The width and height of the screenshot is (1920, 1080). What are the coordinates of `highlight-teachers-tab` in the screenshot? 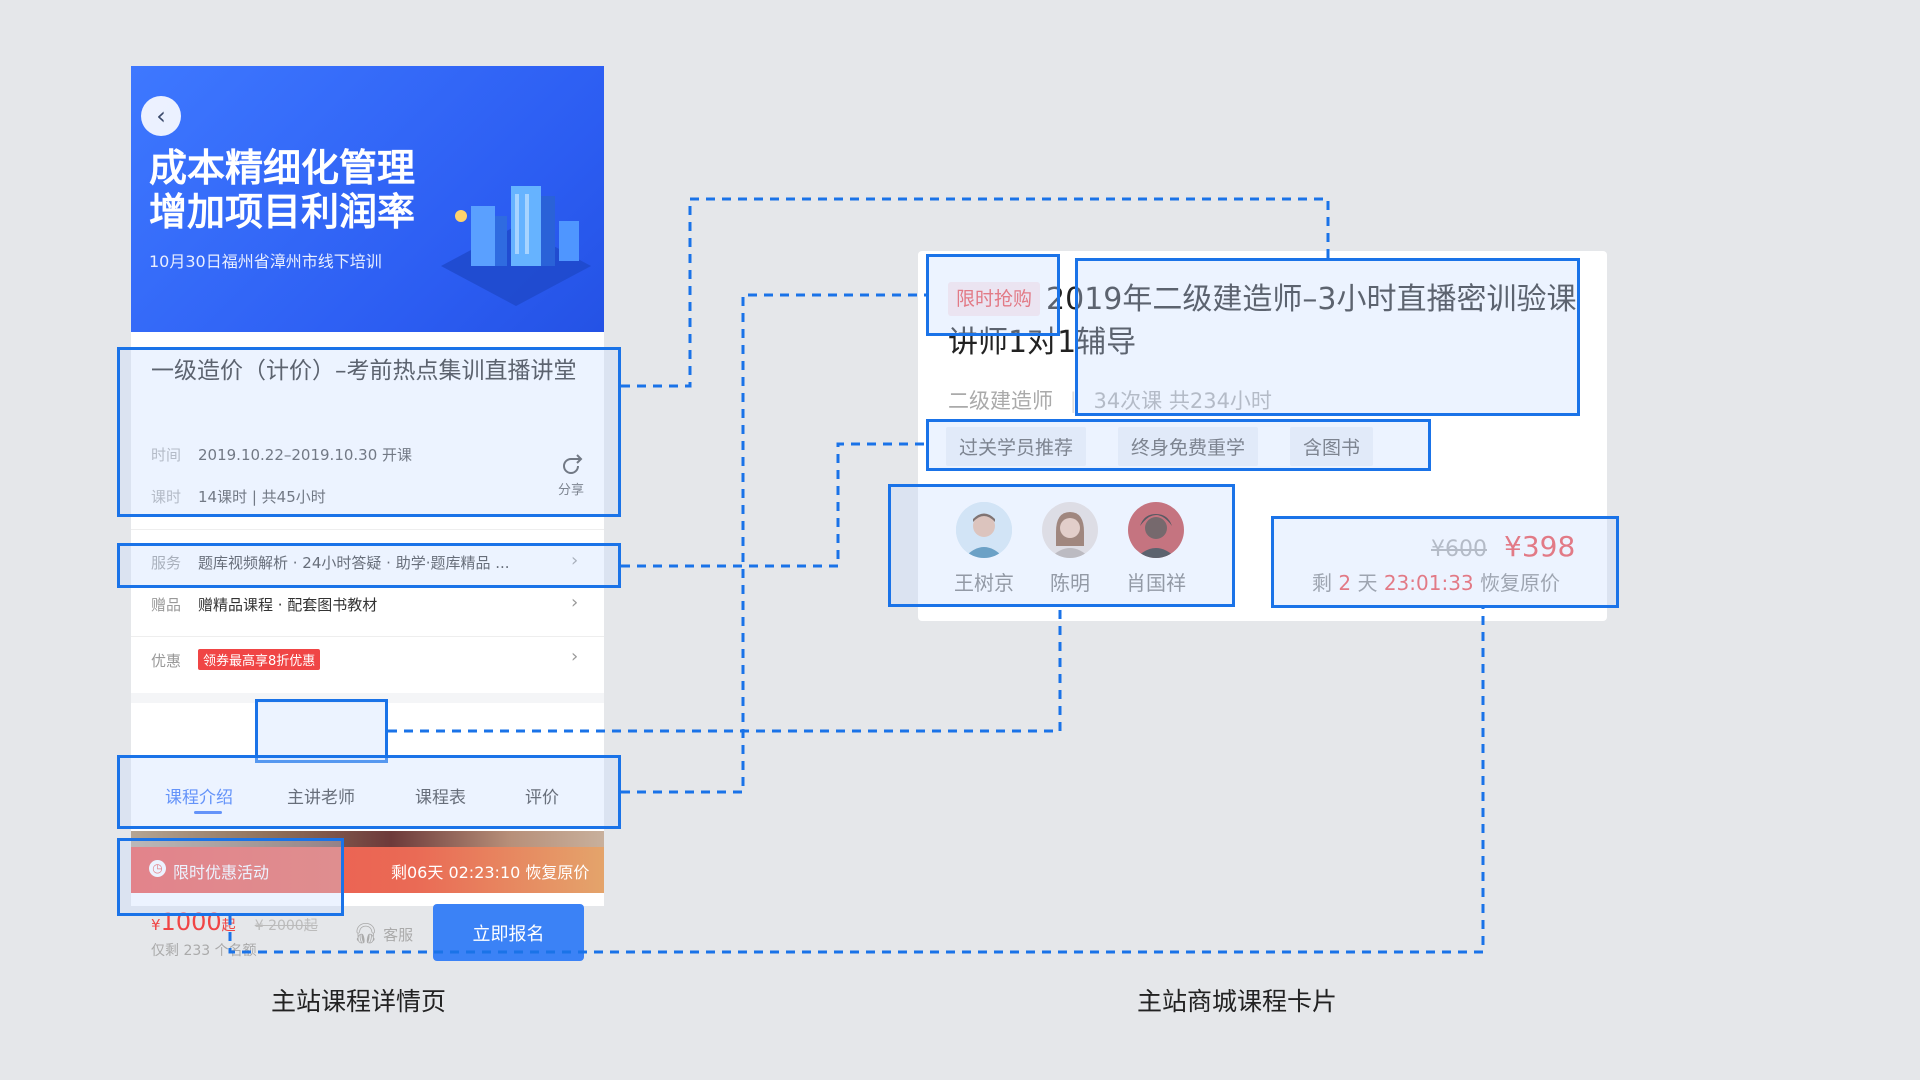 It's located at (321, 731).